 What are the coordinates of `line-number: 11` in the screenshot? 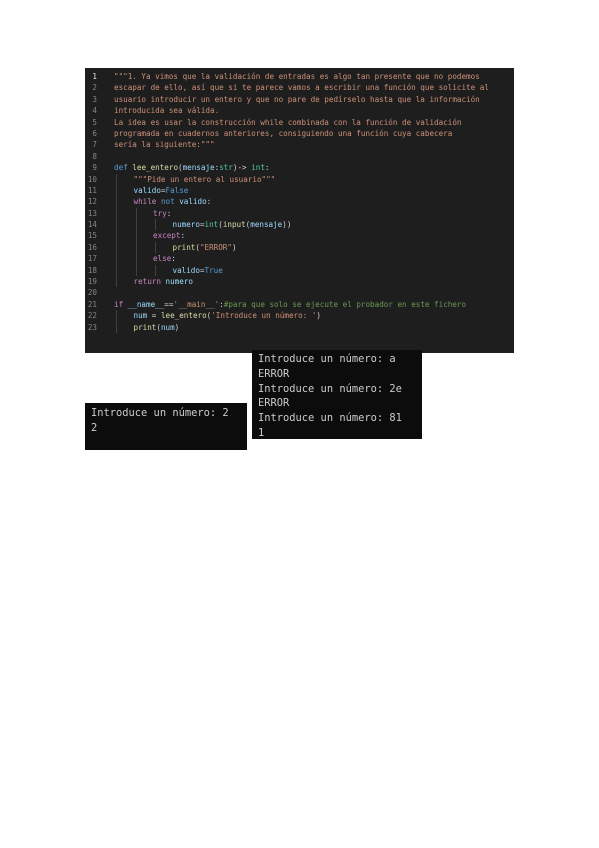 It's located at (92, 190).